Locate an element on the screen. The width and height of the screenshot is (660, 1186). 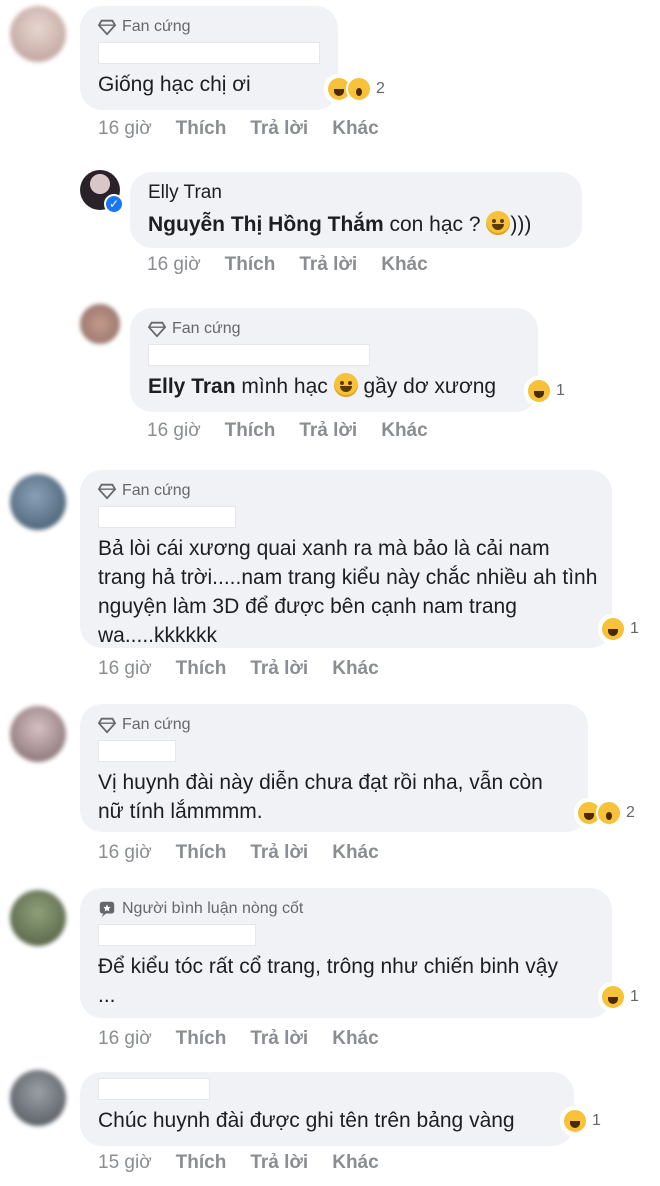
mention-link: Elly Tran is located at coordinates (192, 386).